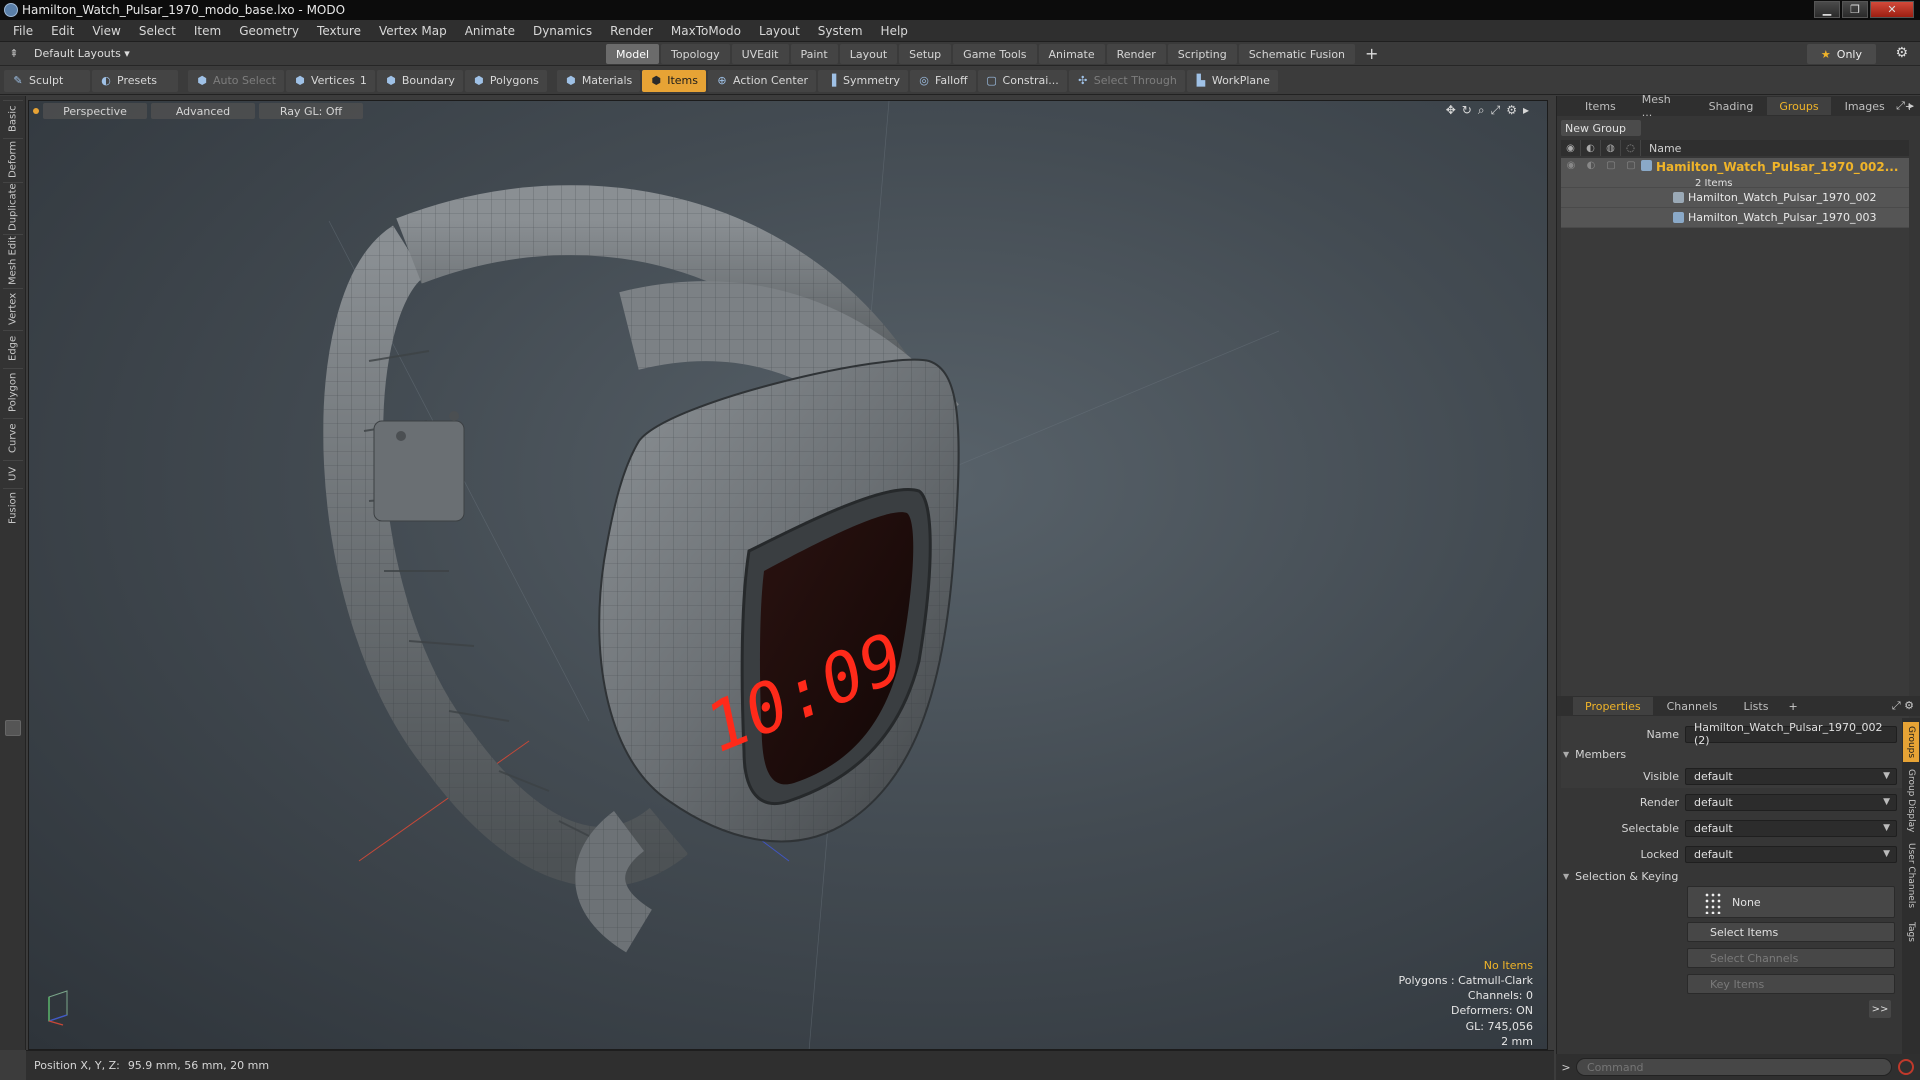 The width and height of the screenshot is (1920, 1080). I want to click on tab-groups: Groups, so click(1799, 106).